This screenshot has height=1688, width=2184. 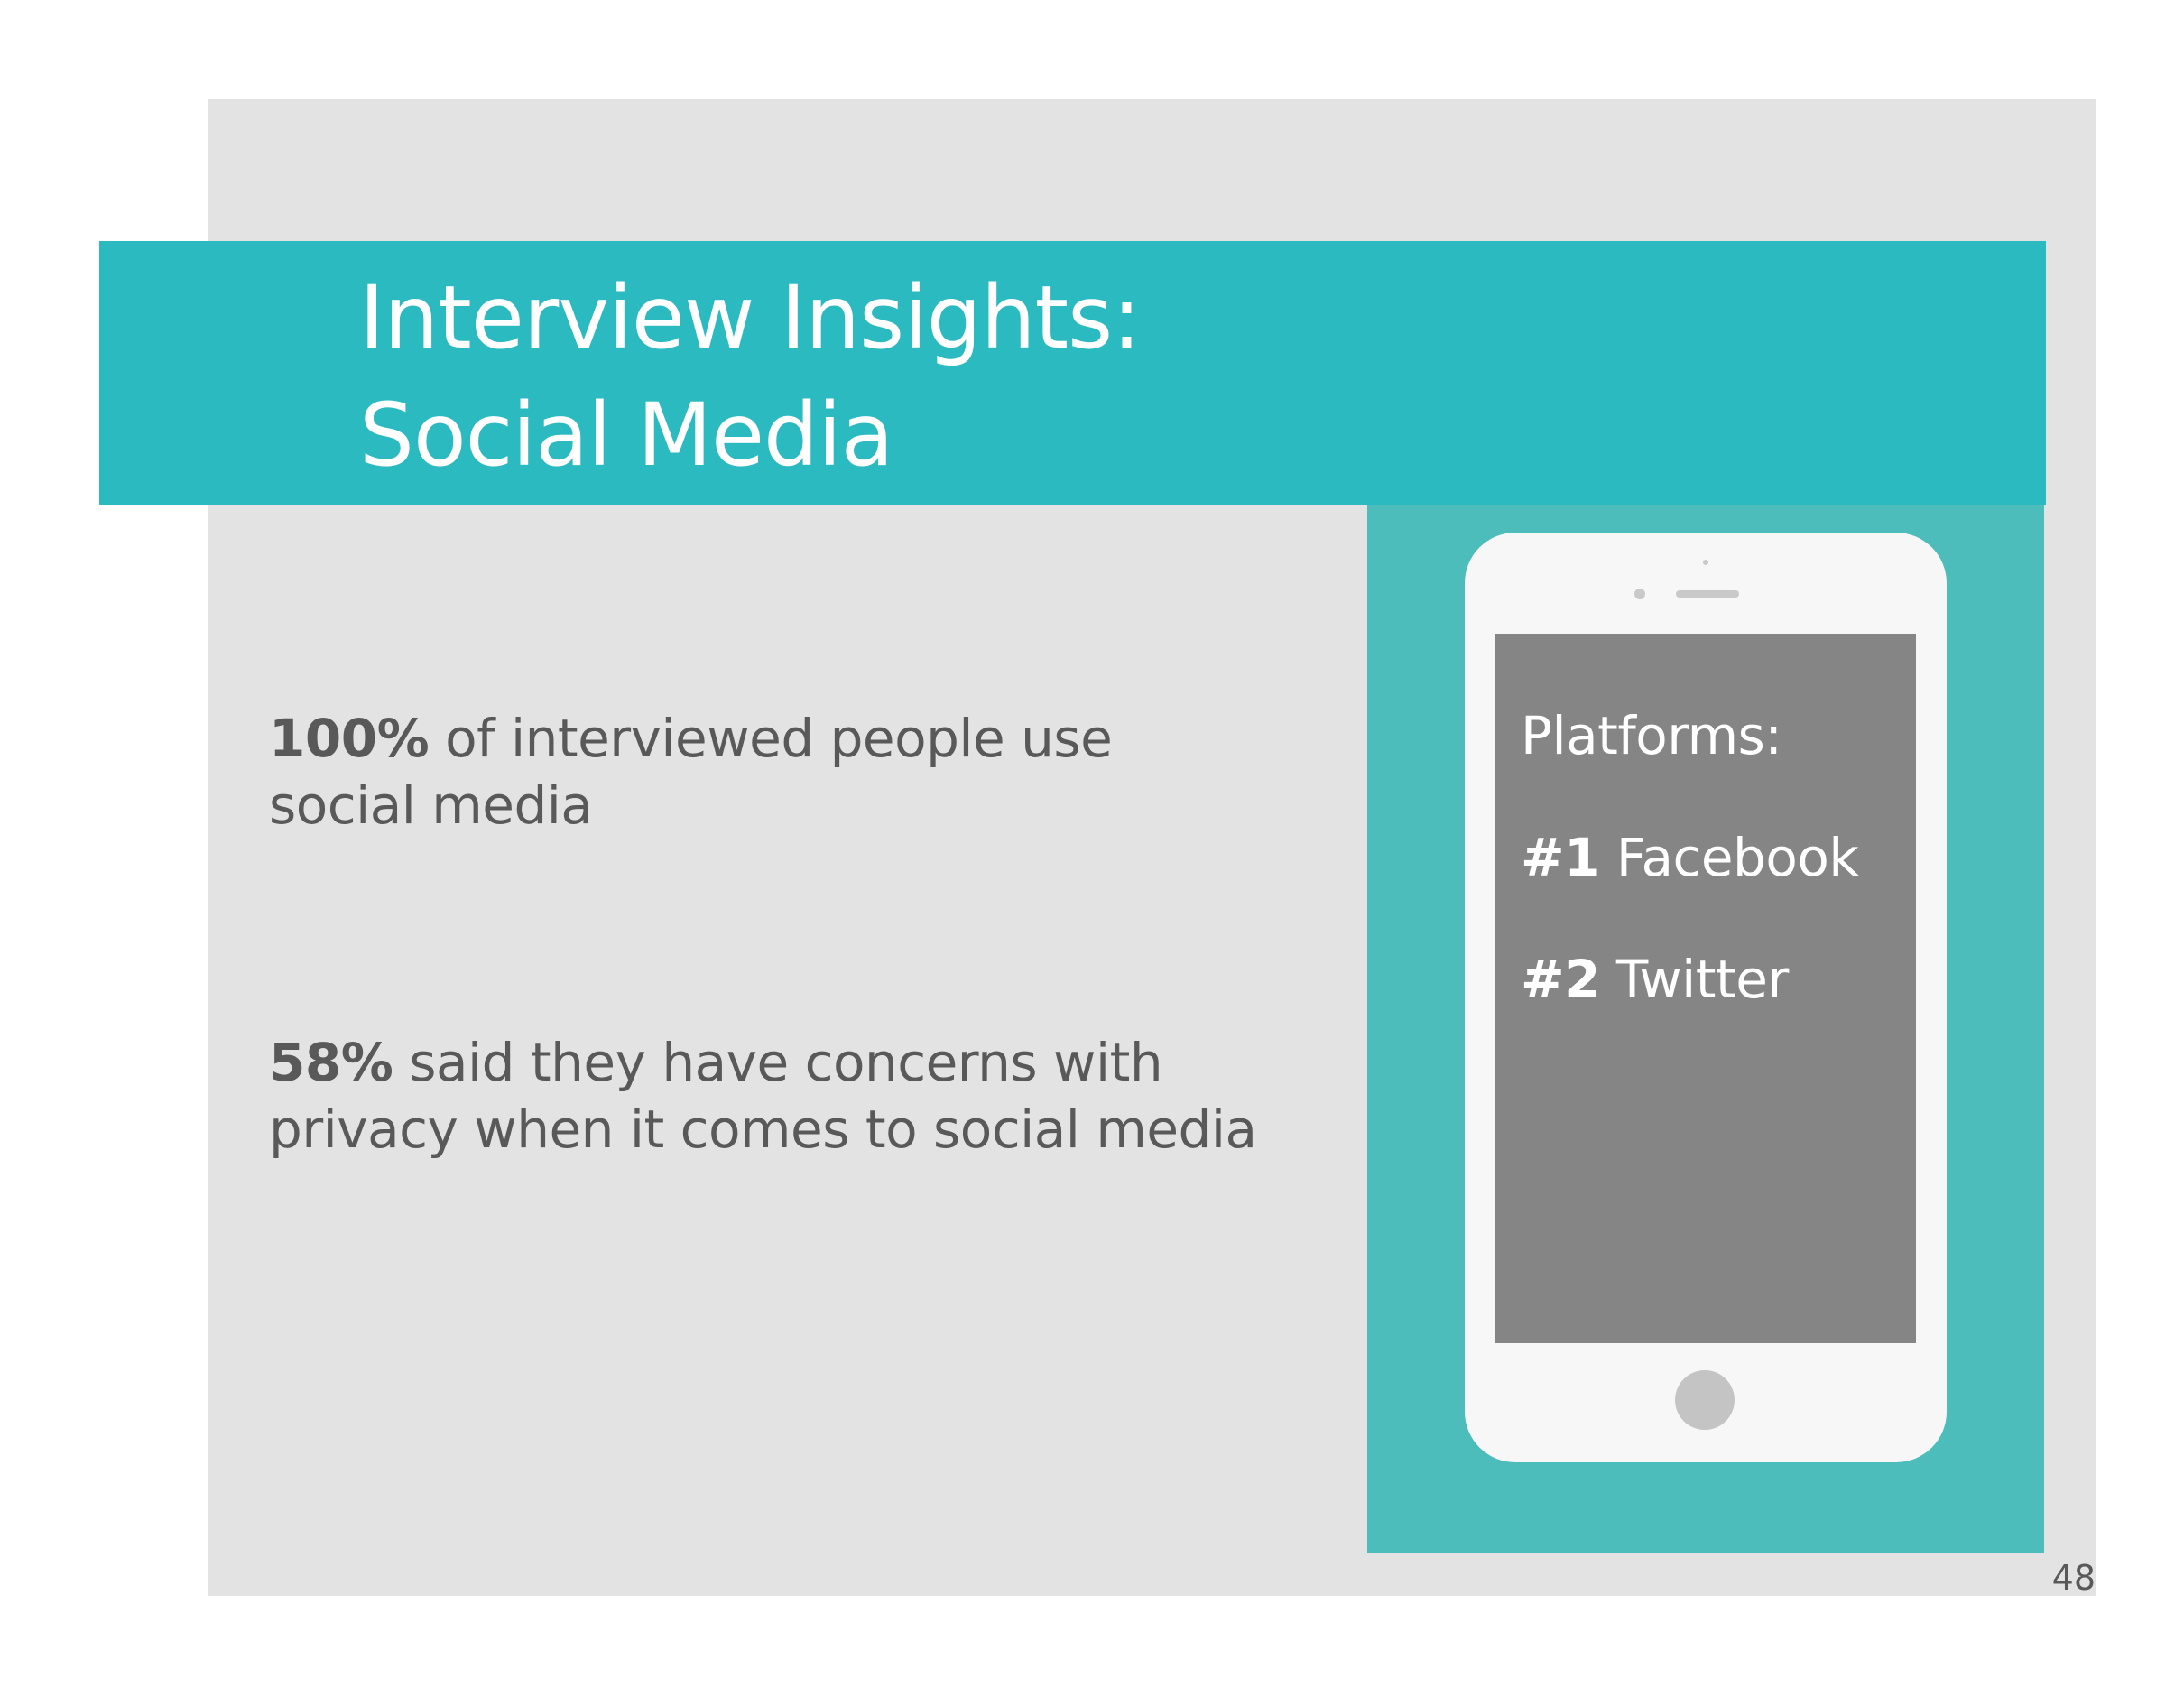 I want to click on slide-title-line-2: Social Media, so click(x=626, y=436).